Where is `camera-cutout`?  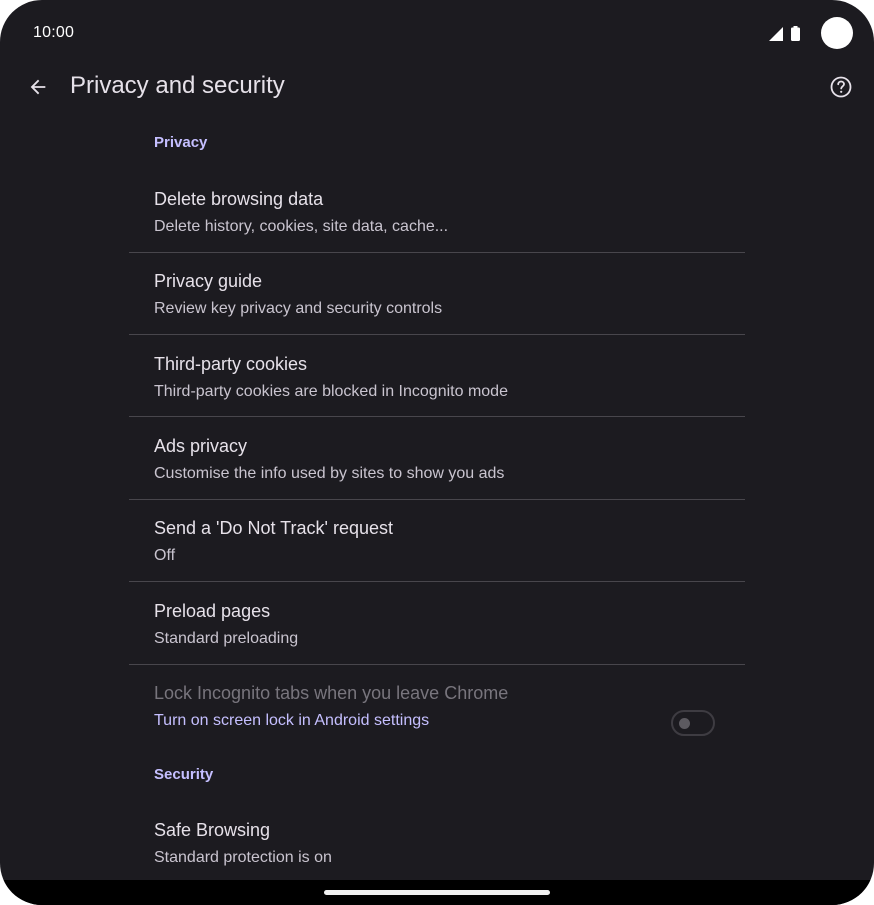
camera-cutout is located at coordinates (837, 33).